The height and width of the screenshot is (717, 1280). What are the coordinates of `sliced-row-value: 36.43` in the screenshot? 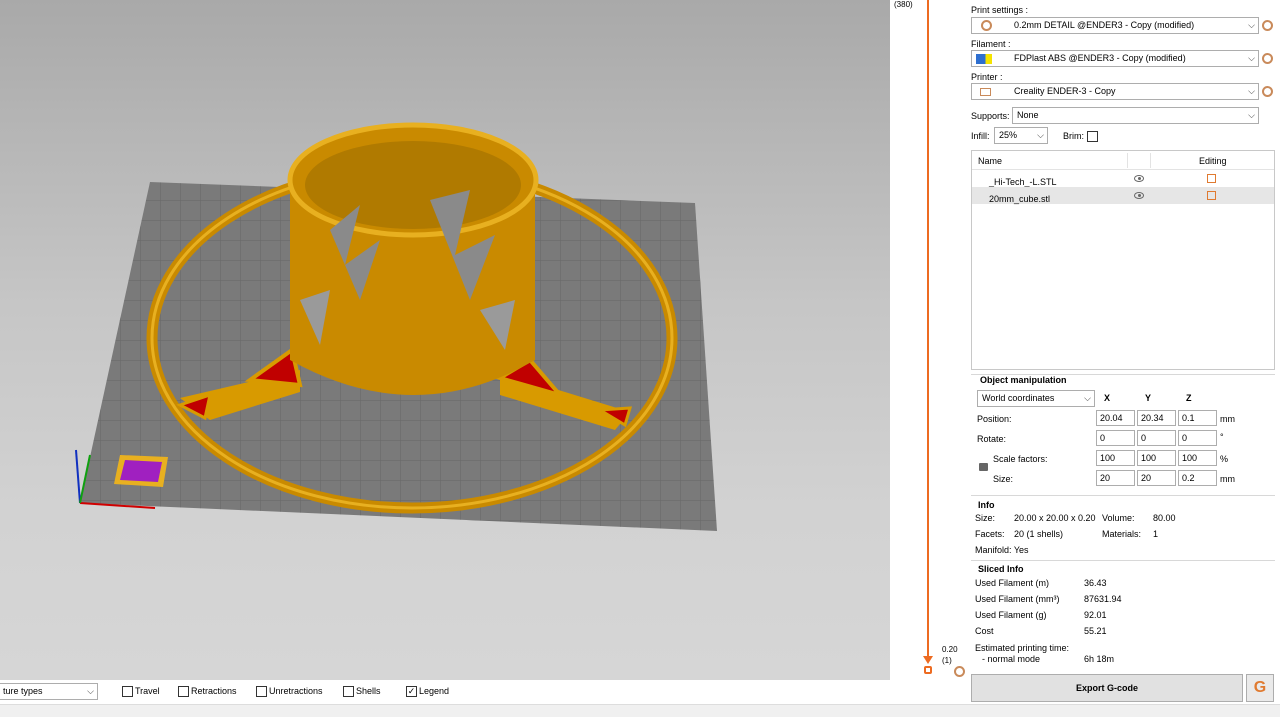 It's located at (1095, 583).